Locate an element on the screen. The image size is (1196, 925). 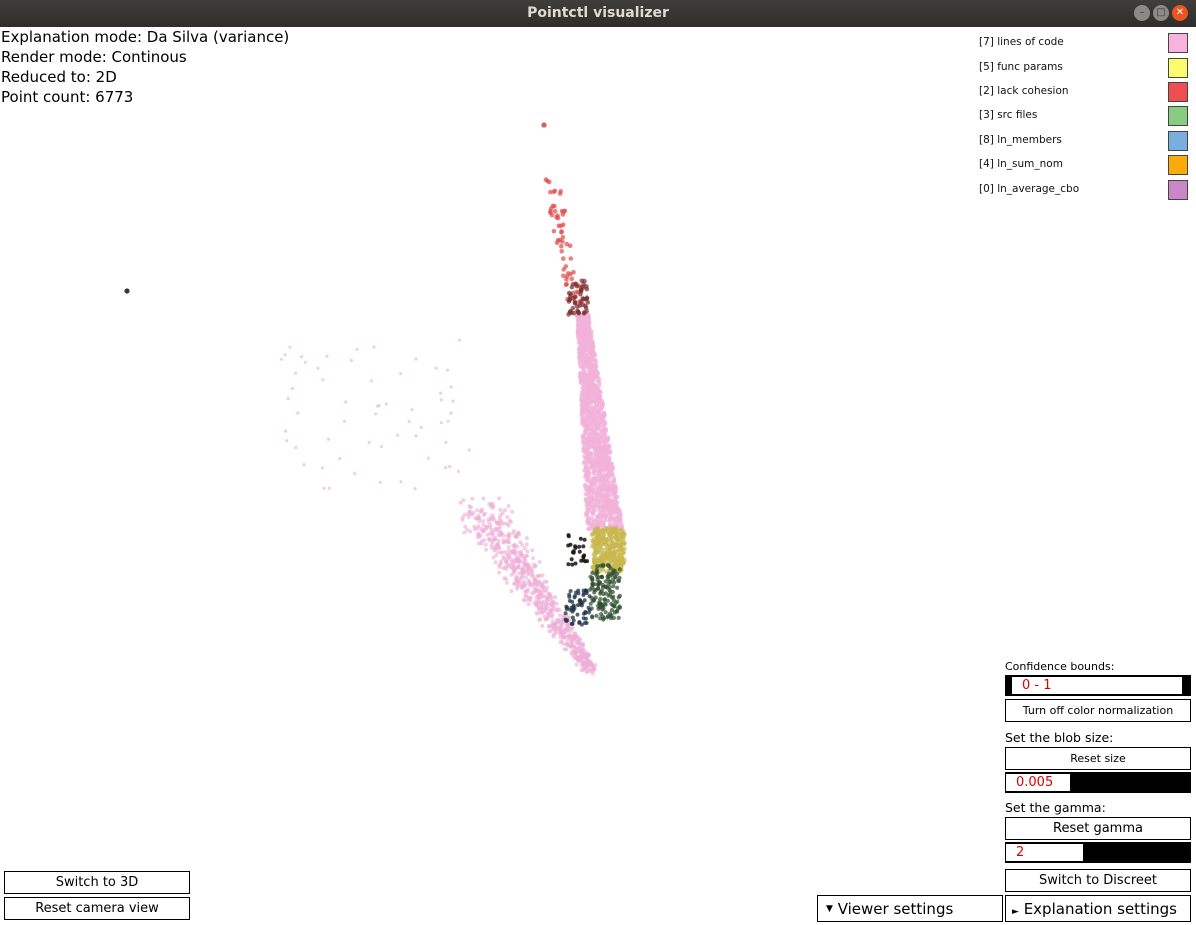
confidence-bounds-value: 0 - 1 is located at coordinates (1097, 685).